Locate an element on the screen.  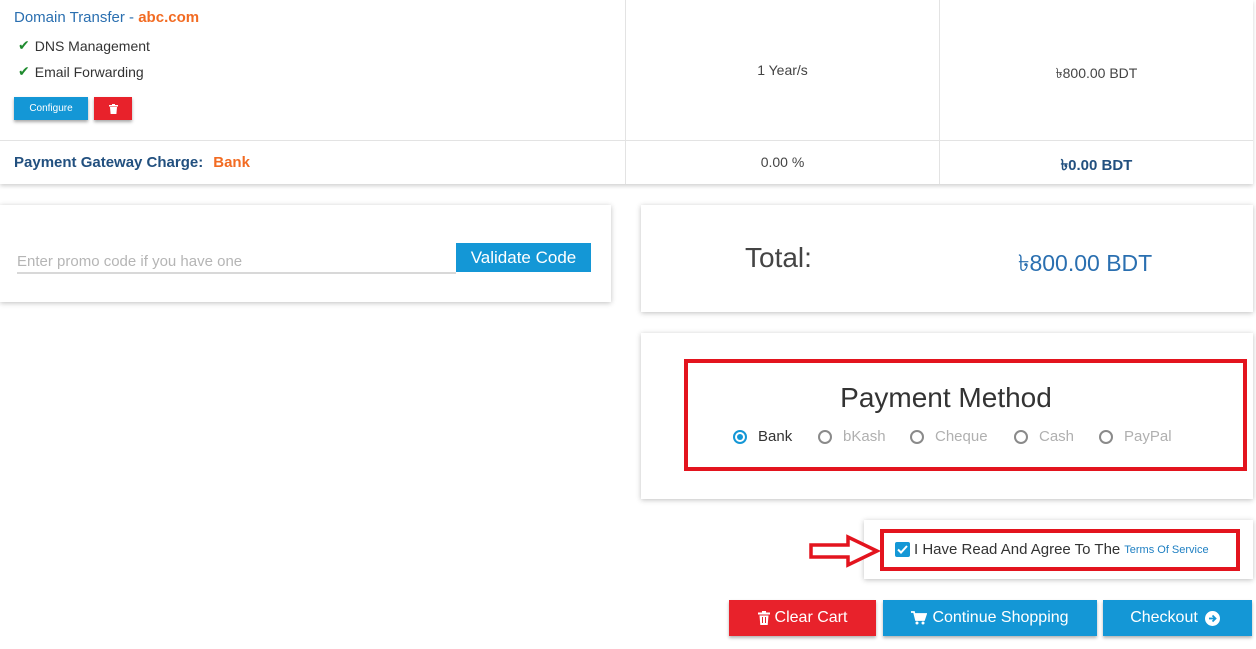
checkout-label: Checkout is located at coordinates (1164, 617).